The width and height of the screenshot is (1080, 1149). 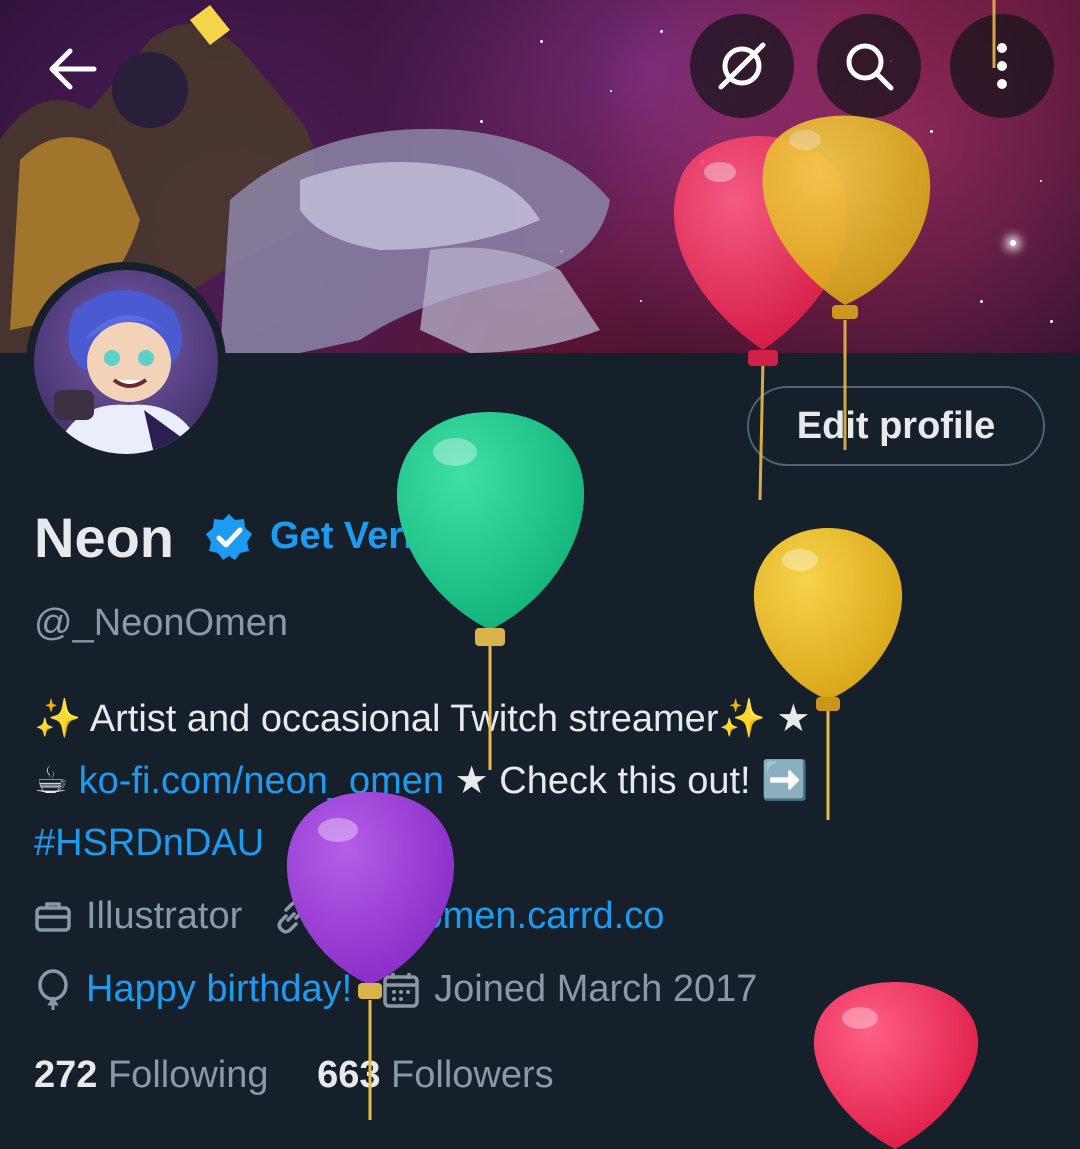 What do you see at coordinates (370, 956) in the screenshot?
I see `balloon-purple` at bounding box center [370, 956].